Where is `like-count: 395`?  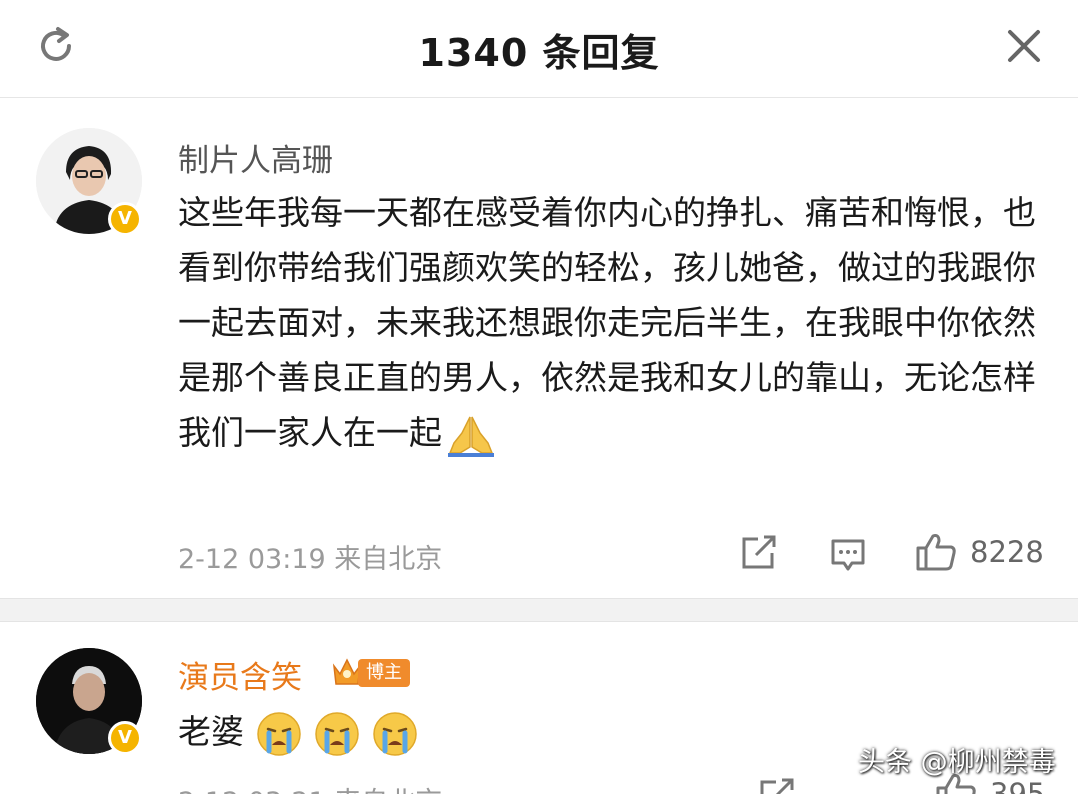
like-count: 395 is located at coordinates (1018, 785).